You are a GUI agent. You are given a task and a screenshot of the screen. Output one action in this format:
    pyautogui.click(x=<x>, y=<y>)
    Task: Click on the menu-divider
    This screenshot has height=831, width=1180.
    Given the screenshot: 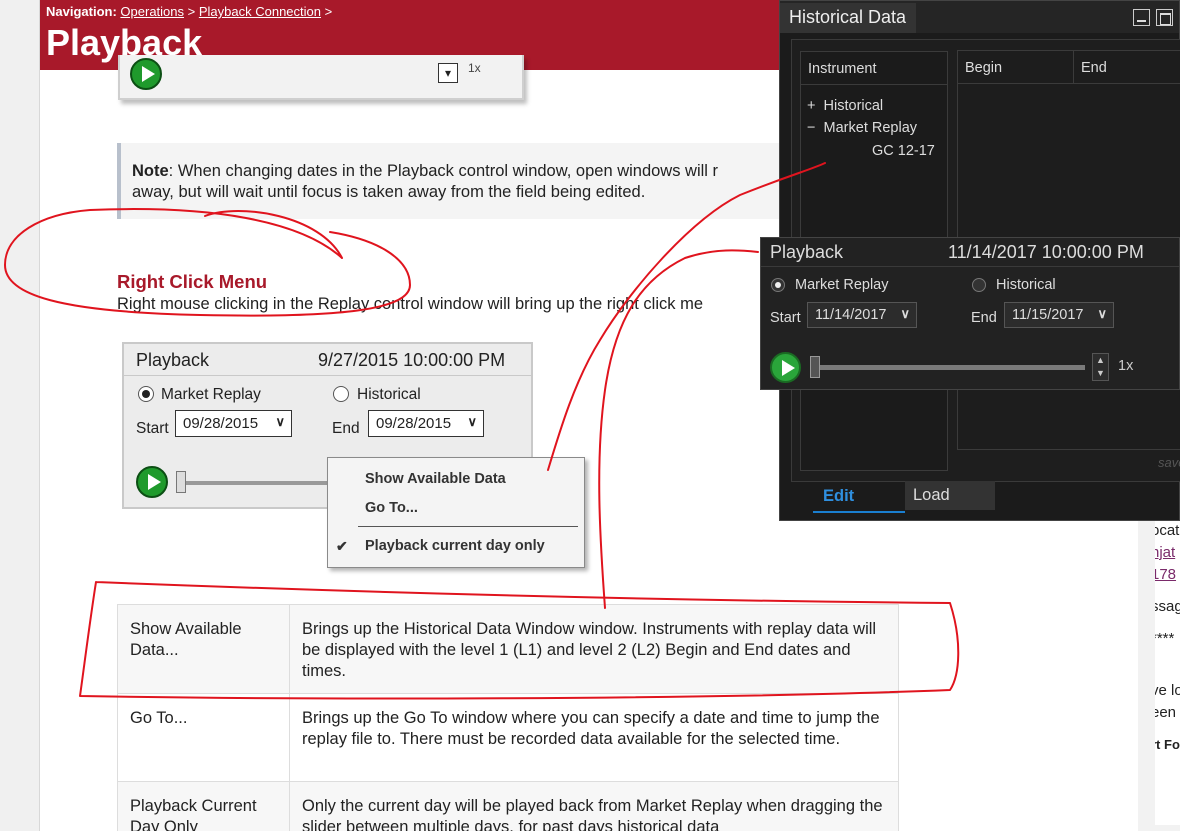 What is the action you would take?
    pyautogui.click(x=468, y=526)
    